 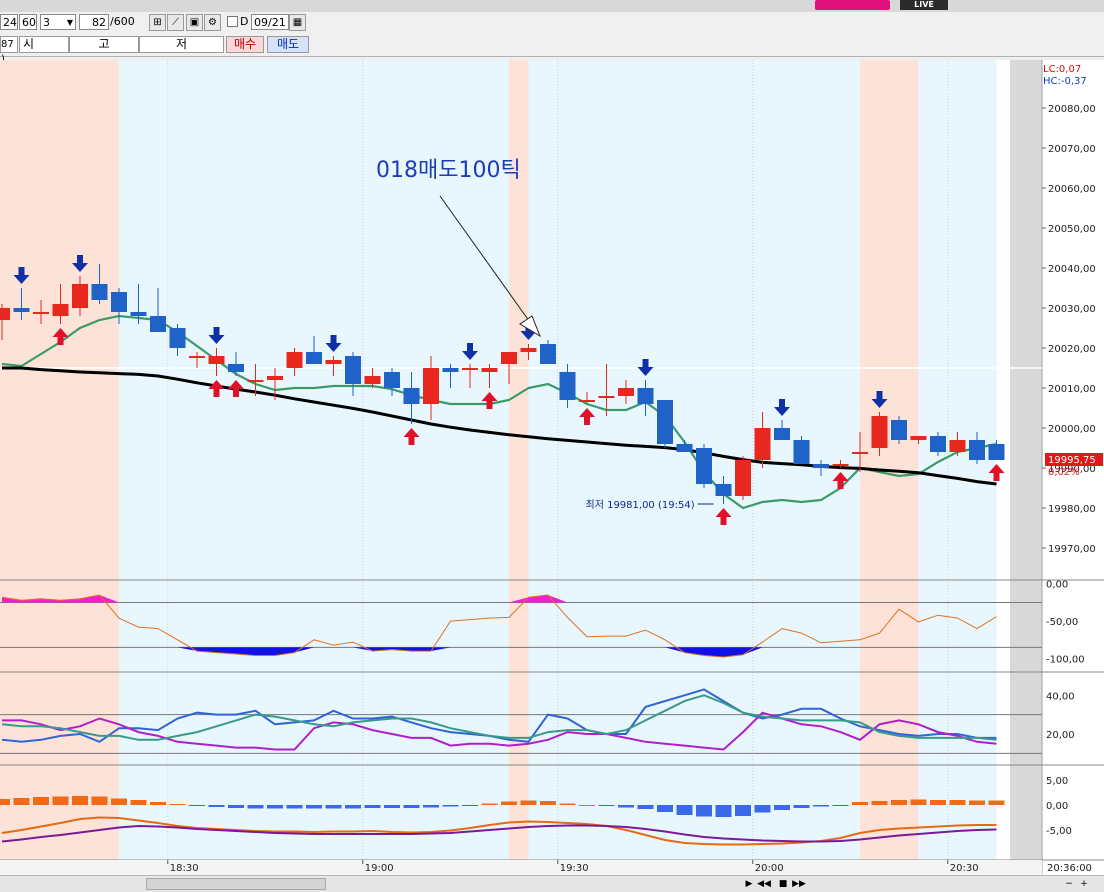 What do you see at coordinates (58, 22) in the screenshot?
I see `multiplier-select: 3 ▼` at bounding box center [58, 22].